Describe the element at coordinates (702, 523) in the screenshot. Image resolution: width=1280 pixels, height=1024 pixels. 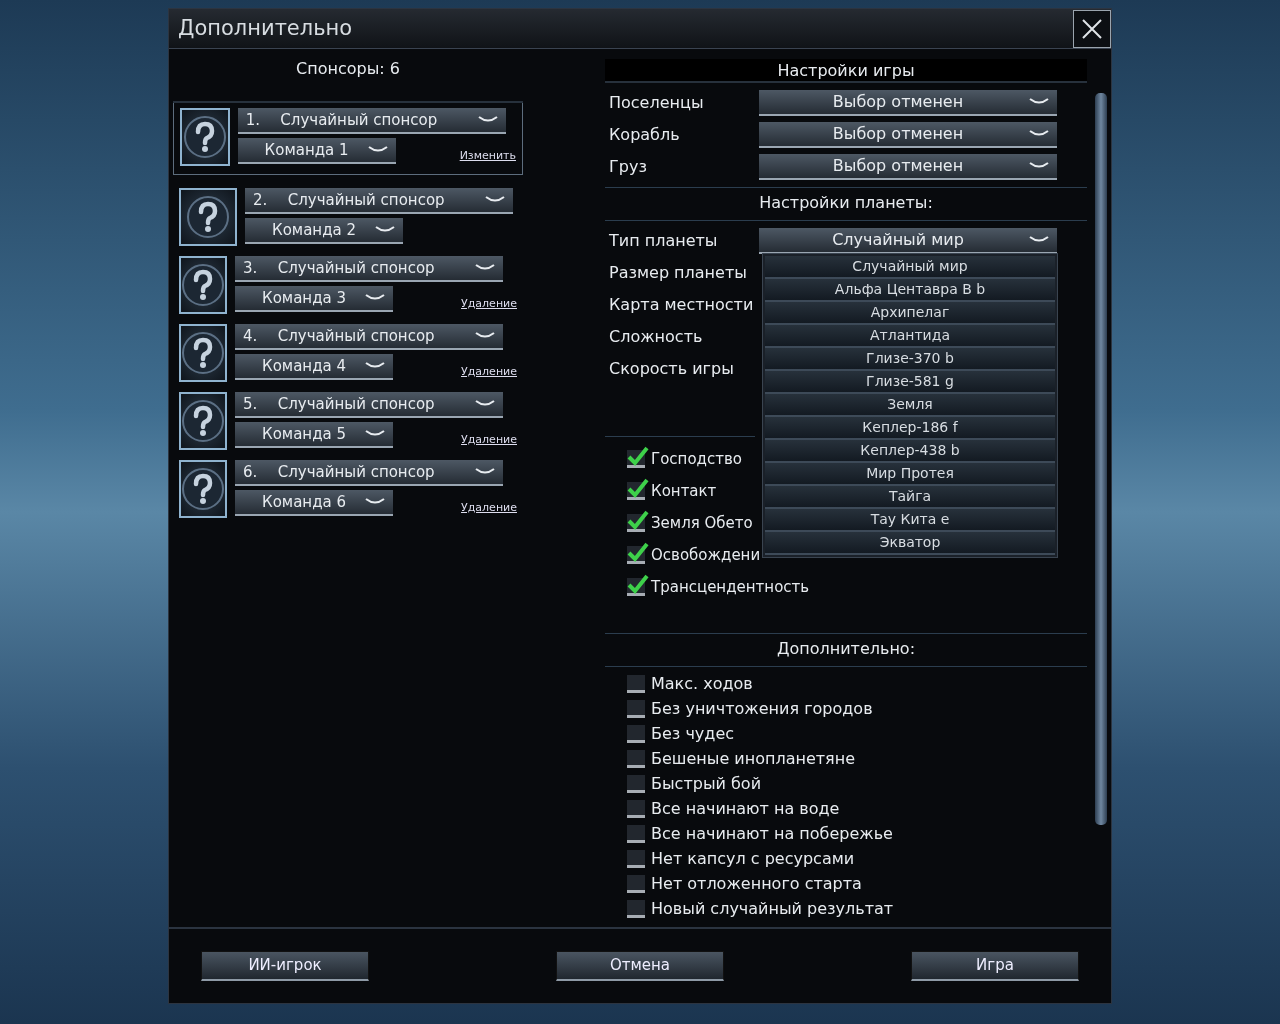
I see `checkbox-label: Земля Обето` at that location.